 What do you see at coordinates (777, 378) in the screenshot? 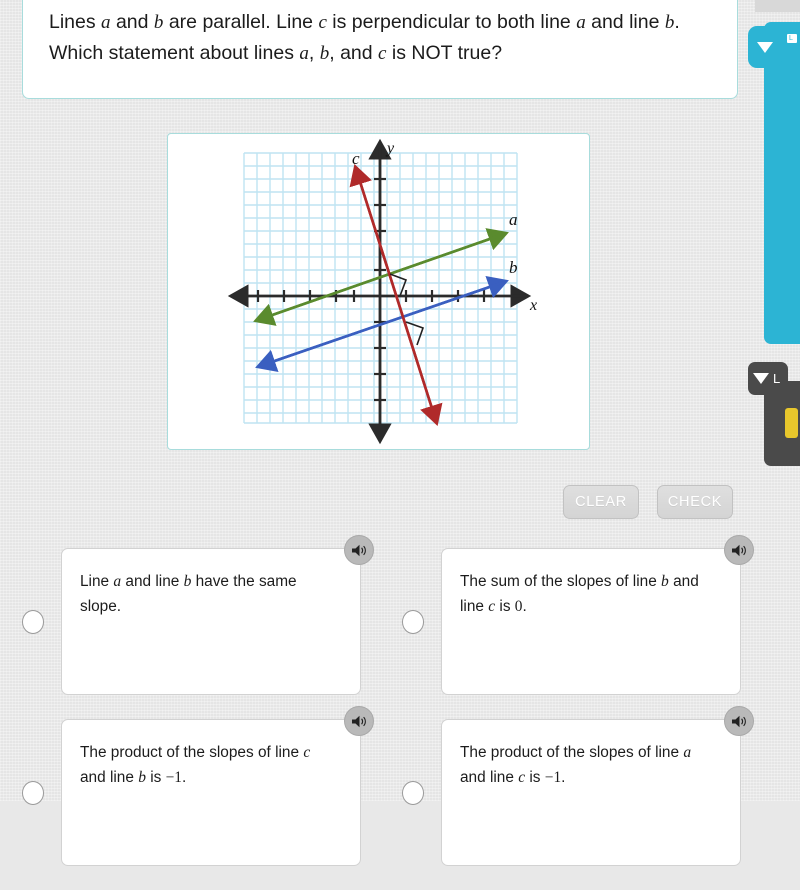
I see `side-panel-dark-label: L` at bounding box center [777, 378].